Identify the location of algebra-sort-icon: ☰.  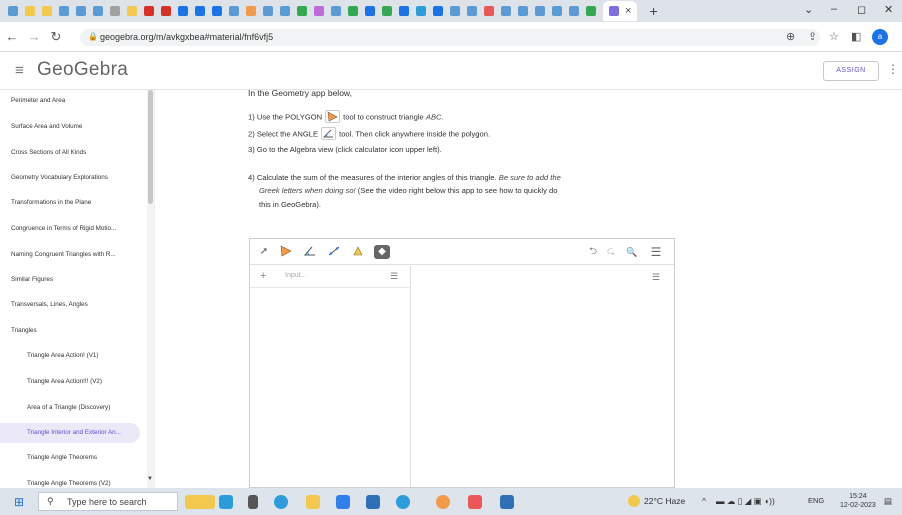
(394, 276).